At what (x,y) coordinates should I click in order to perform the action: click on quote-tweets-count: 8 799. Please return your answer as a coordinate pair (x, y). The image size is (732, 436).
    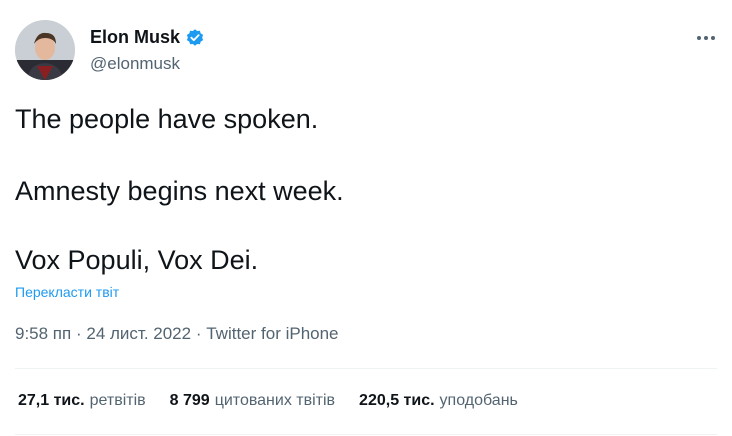
    Looking at the image, I should click on (189, 400).